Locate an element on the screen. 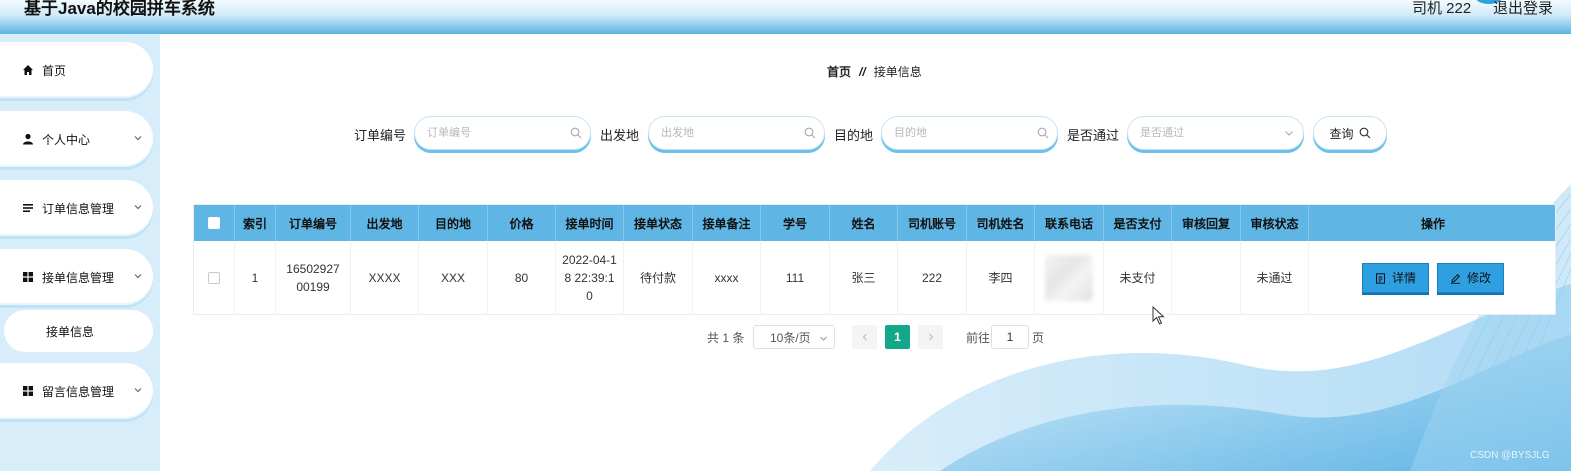 The height and width of the screenshot is (471, 1571). order-no-label: 订单编号 is located at coordinates (380, 135).